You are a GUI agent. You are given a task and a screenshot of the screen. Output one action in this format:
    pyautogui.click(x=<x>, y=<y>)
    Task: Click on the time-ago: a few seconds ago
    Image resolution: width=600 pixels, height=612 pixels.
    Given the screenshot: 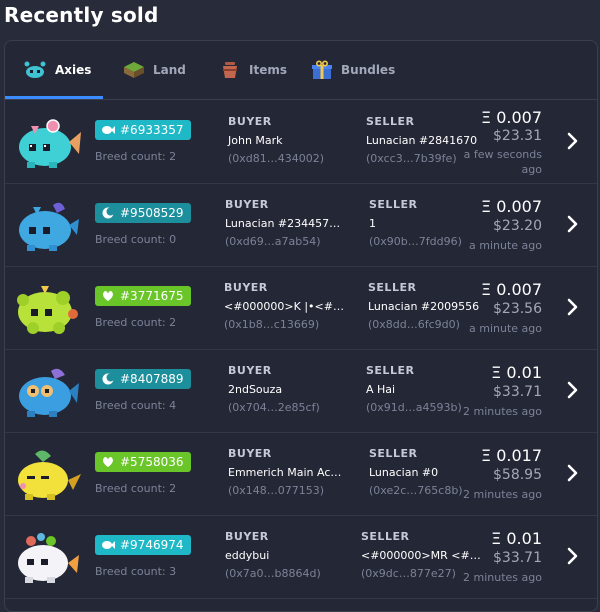 What is the action you would take?
    pyautogui.click(x=502, y=162)
    